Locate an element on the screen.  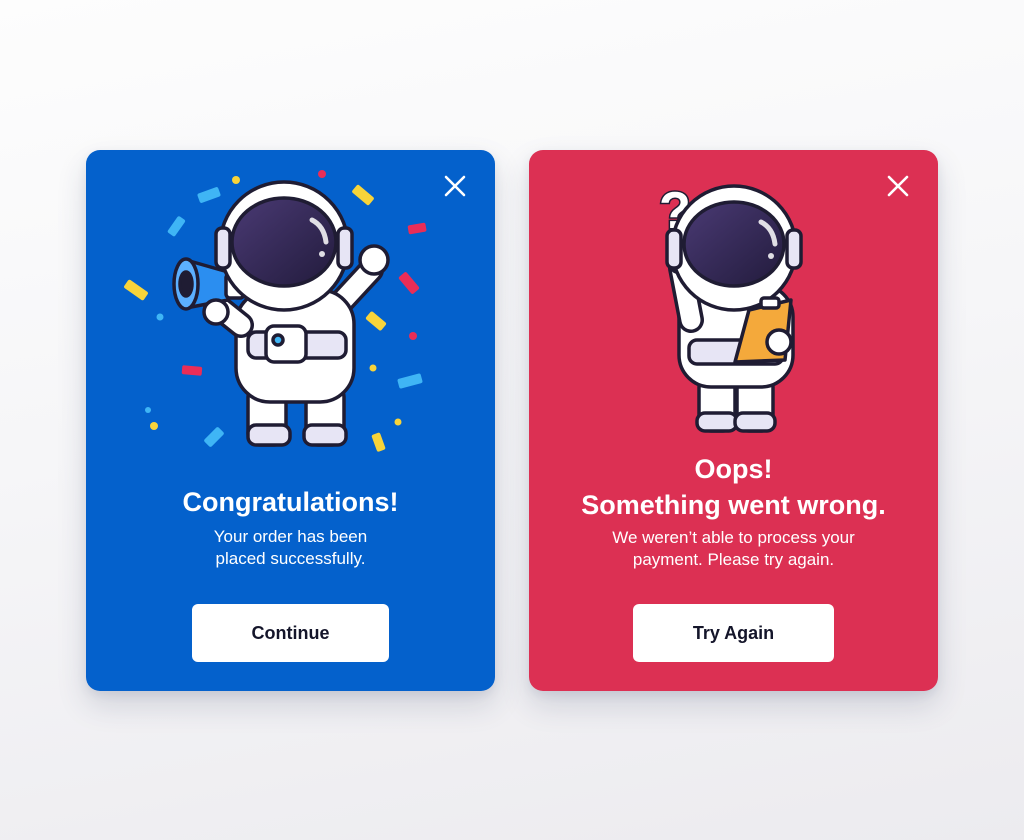
success-title: Congratulations! is located at coordinates (290, 502).